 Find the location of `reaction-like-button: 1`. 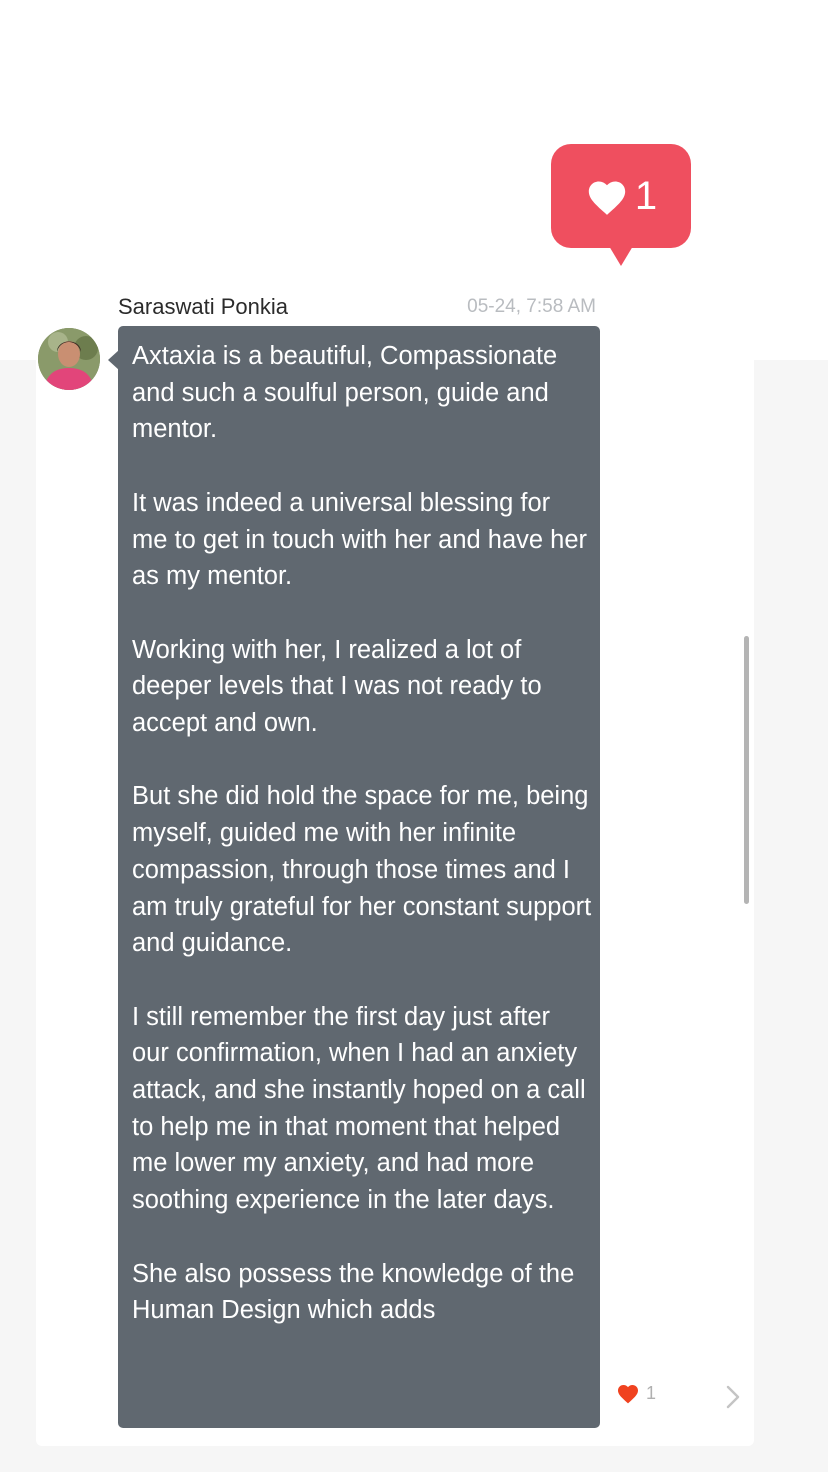

reaction-like-button: 1 is located at coordinates (636, 1393).